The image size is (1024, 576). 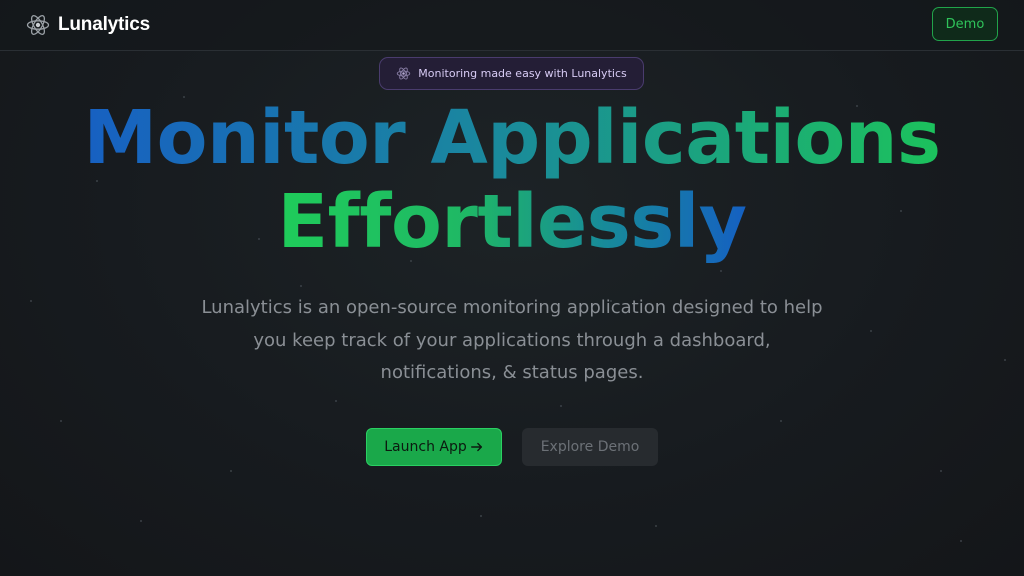 What do you see at coordinates (512, 25) in the screenshot?
I see `top-navbar: Lunalytics Demo` at bounding box center [512, 25].